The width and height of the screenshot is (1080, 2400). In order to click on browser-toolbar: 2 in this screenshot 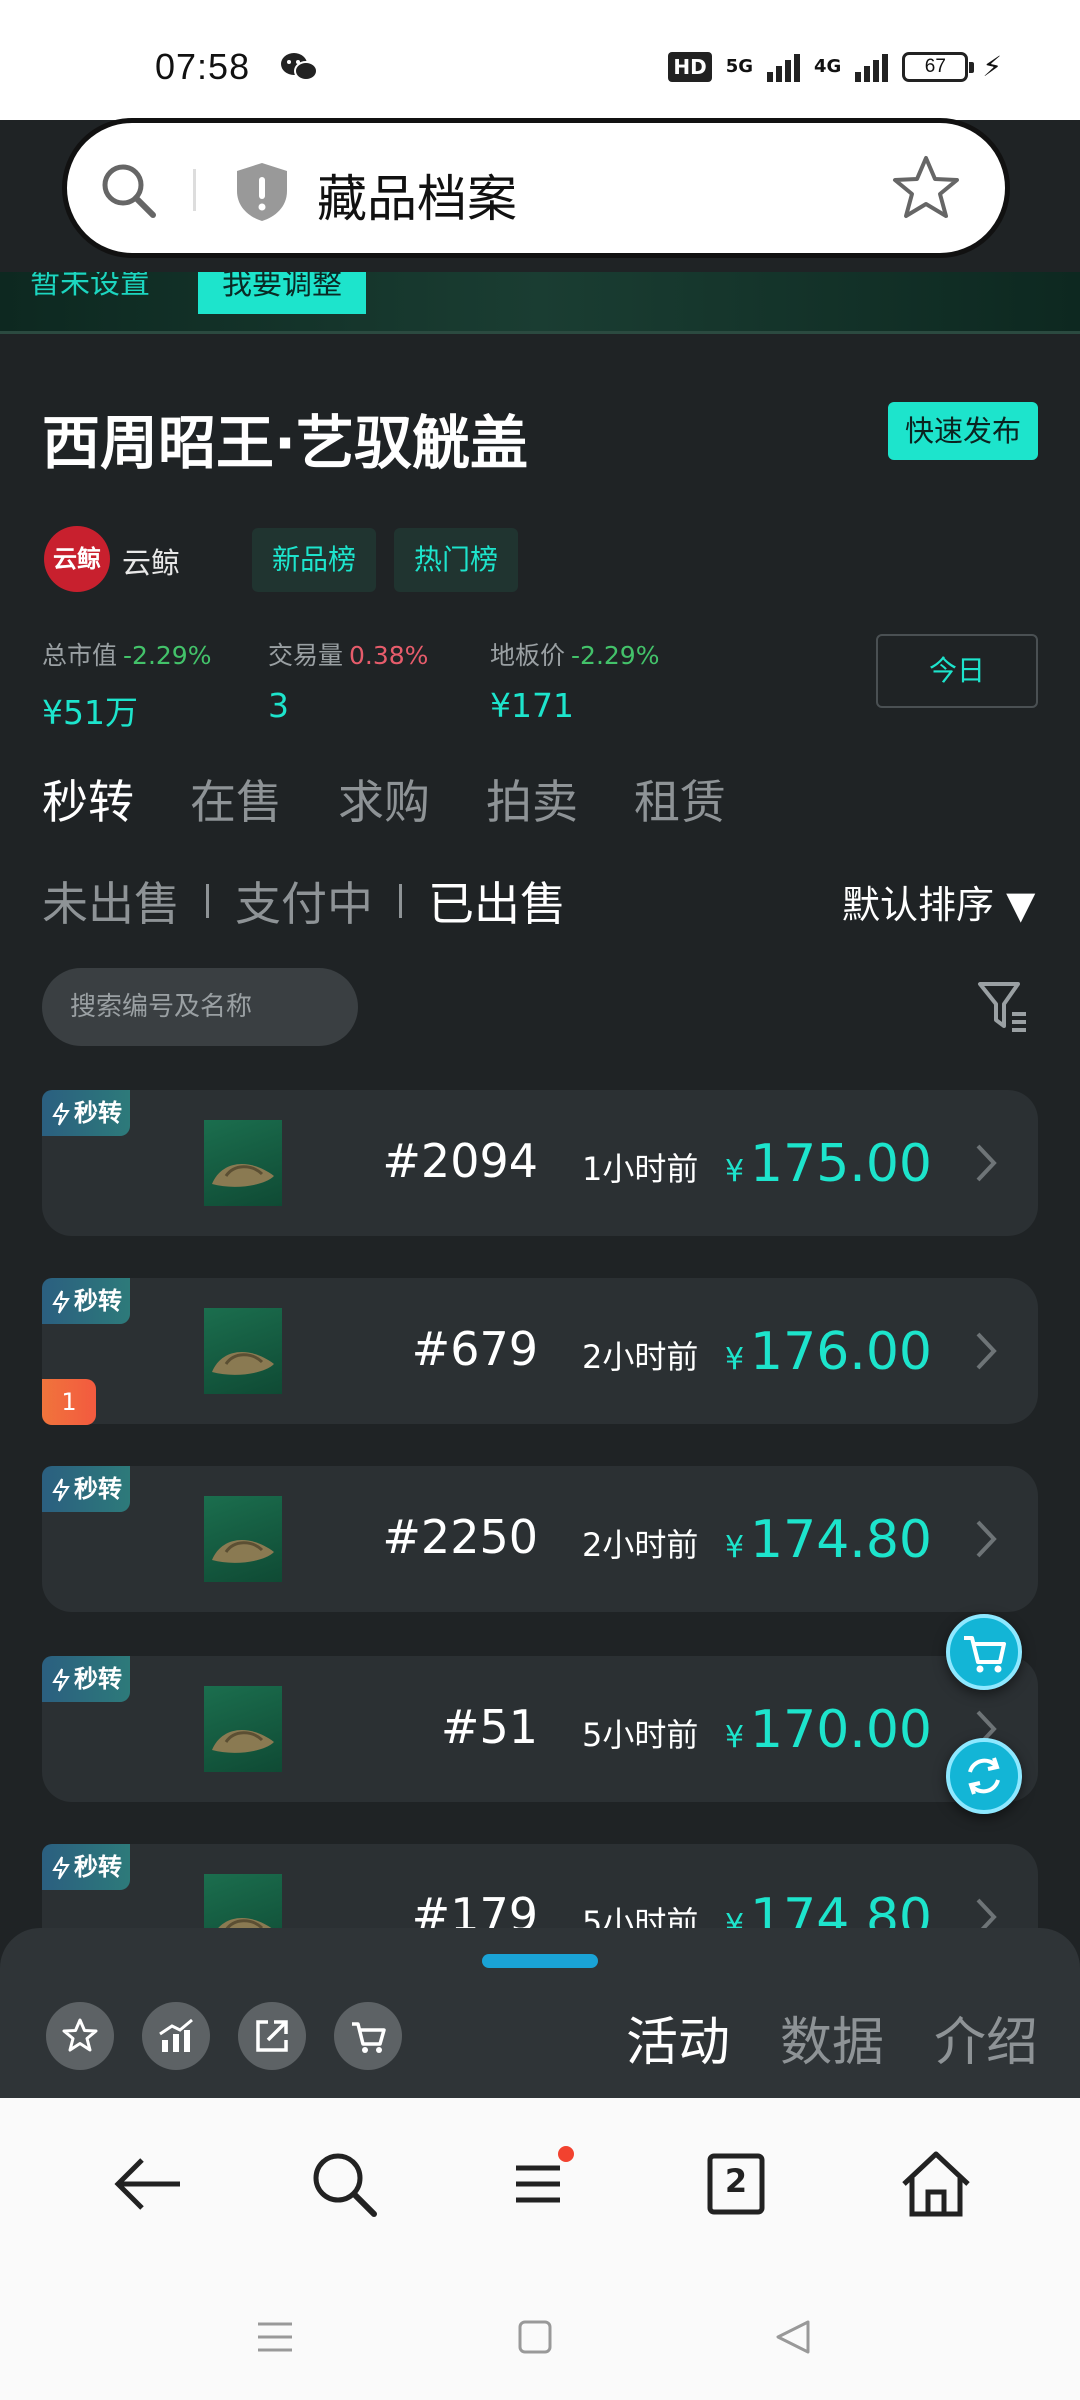, I will do `click(540, 2187)`.